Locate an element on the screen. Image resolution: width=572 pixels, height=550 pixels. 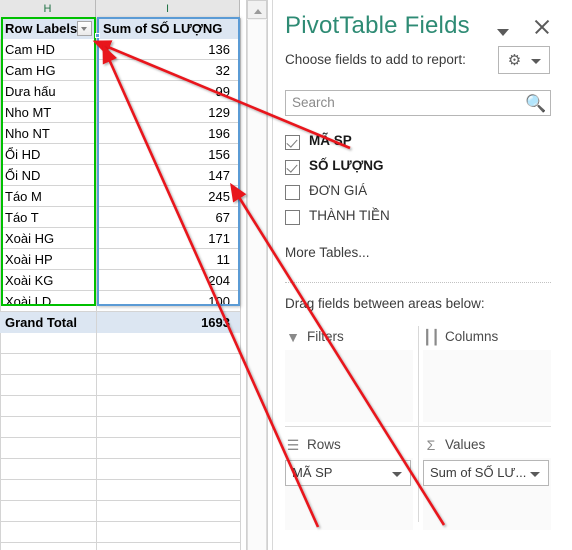
areas-vertical-divider is located at coordinates (418, 424).